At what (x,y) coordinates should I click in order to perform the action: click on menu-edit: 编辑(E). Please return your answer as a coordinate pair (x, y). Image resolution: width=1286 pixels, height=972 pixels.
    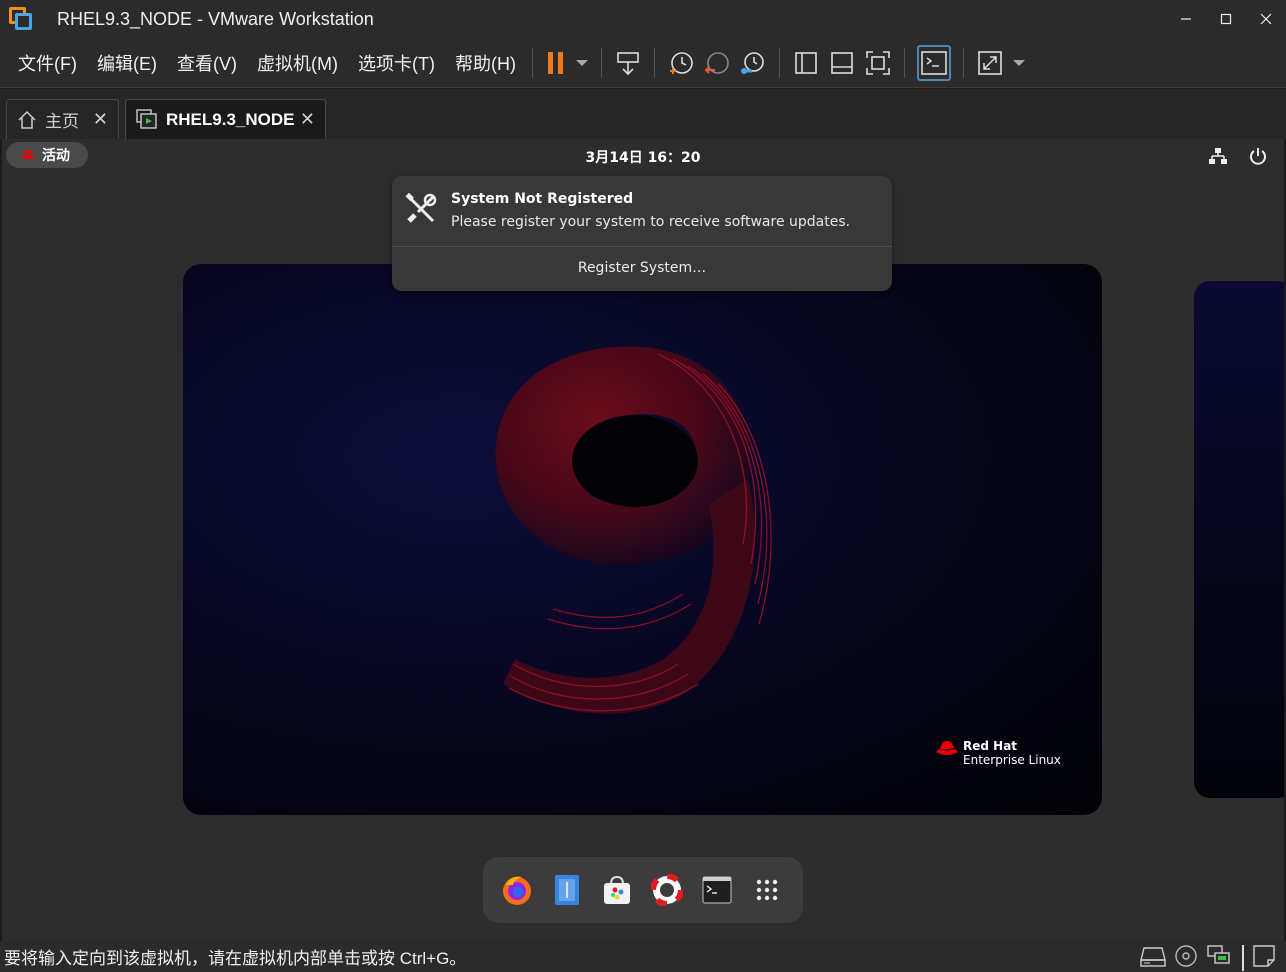
    Looking at the image, I should click on (127, 63).